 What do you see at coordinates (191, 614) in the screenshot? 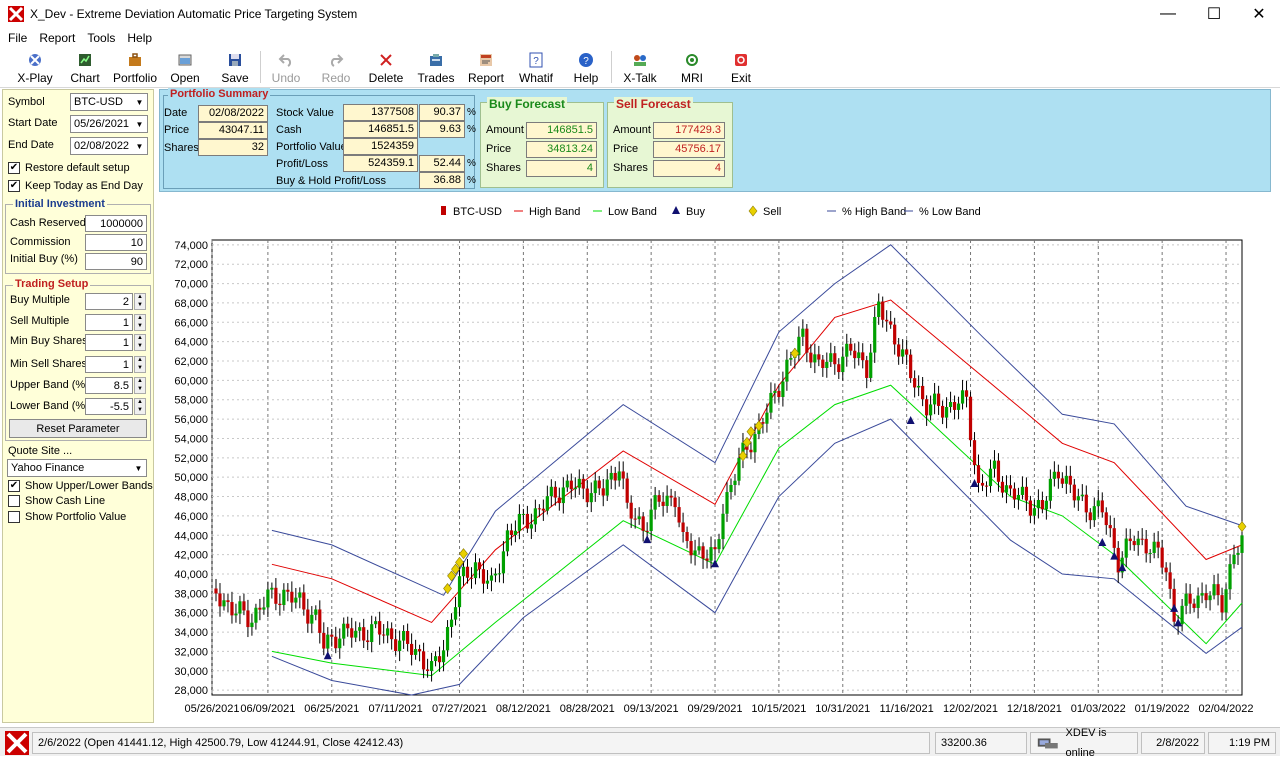
I see `y-tick-label: 36,000` at bounding box center [191, 614].